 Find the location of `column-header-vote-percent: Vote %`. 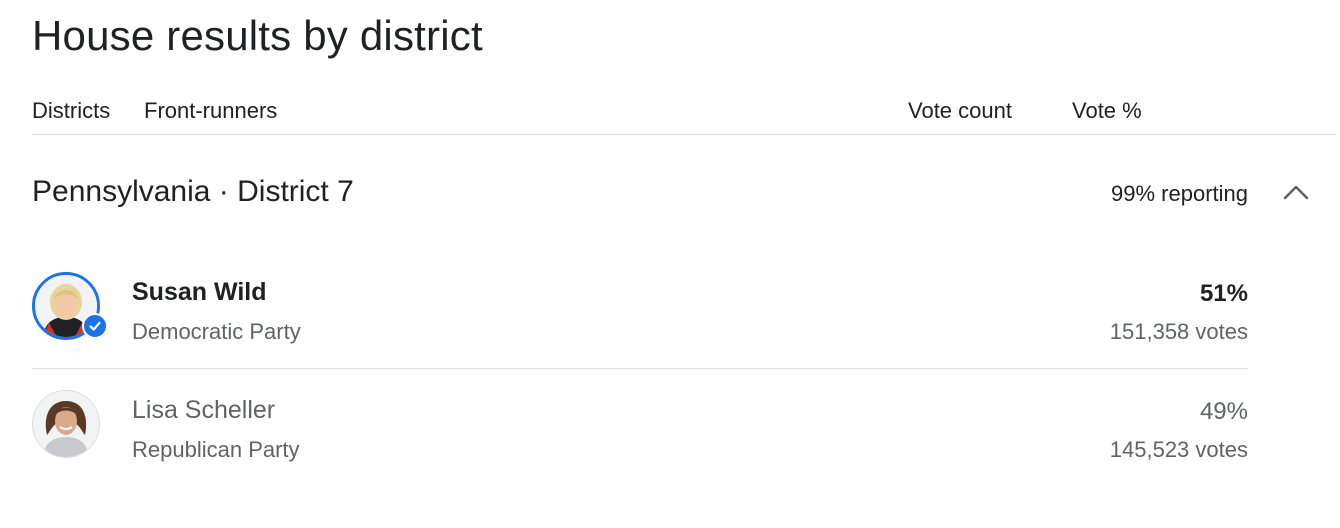

column-header-vote-percent: Vote % is located at coordinates (1107, 110).